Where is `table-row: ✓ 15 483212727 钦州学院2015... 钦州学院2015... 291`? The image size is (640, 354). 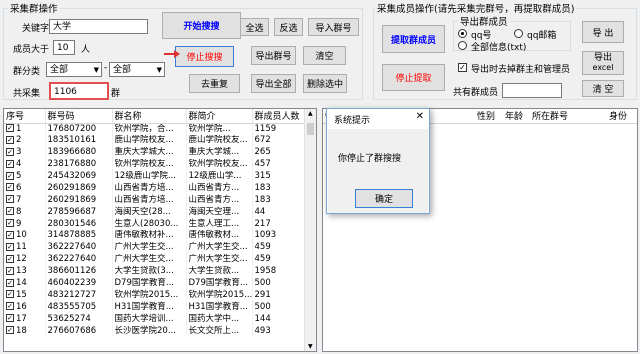
table-row: ✓ 15 483212727 钦州学院2015... 钦州学院2015... 291 is located at coordinates (155, 295).